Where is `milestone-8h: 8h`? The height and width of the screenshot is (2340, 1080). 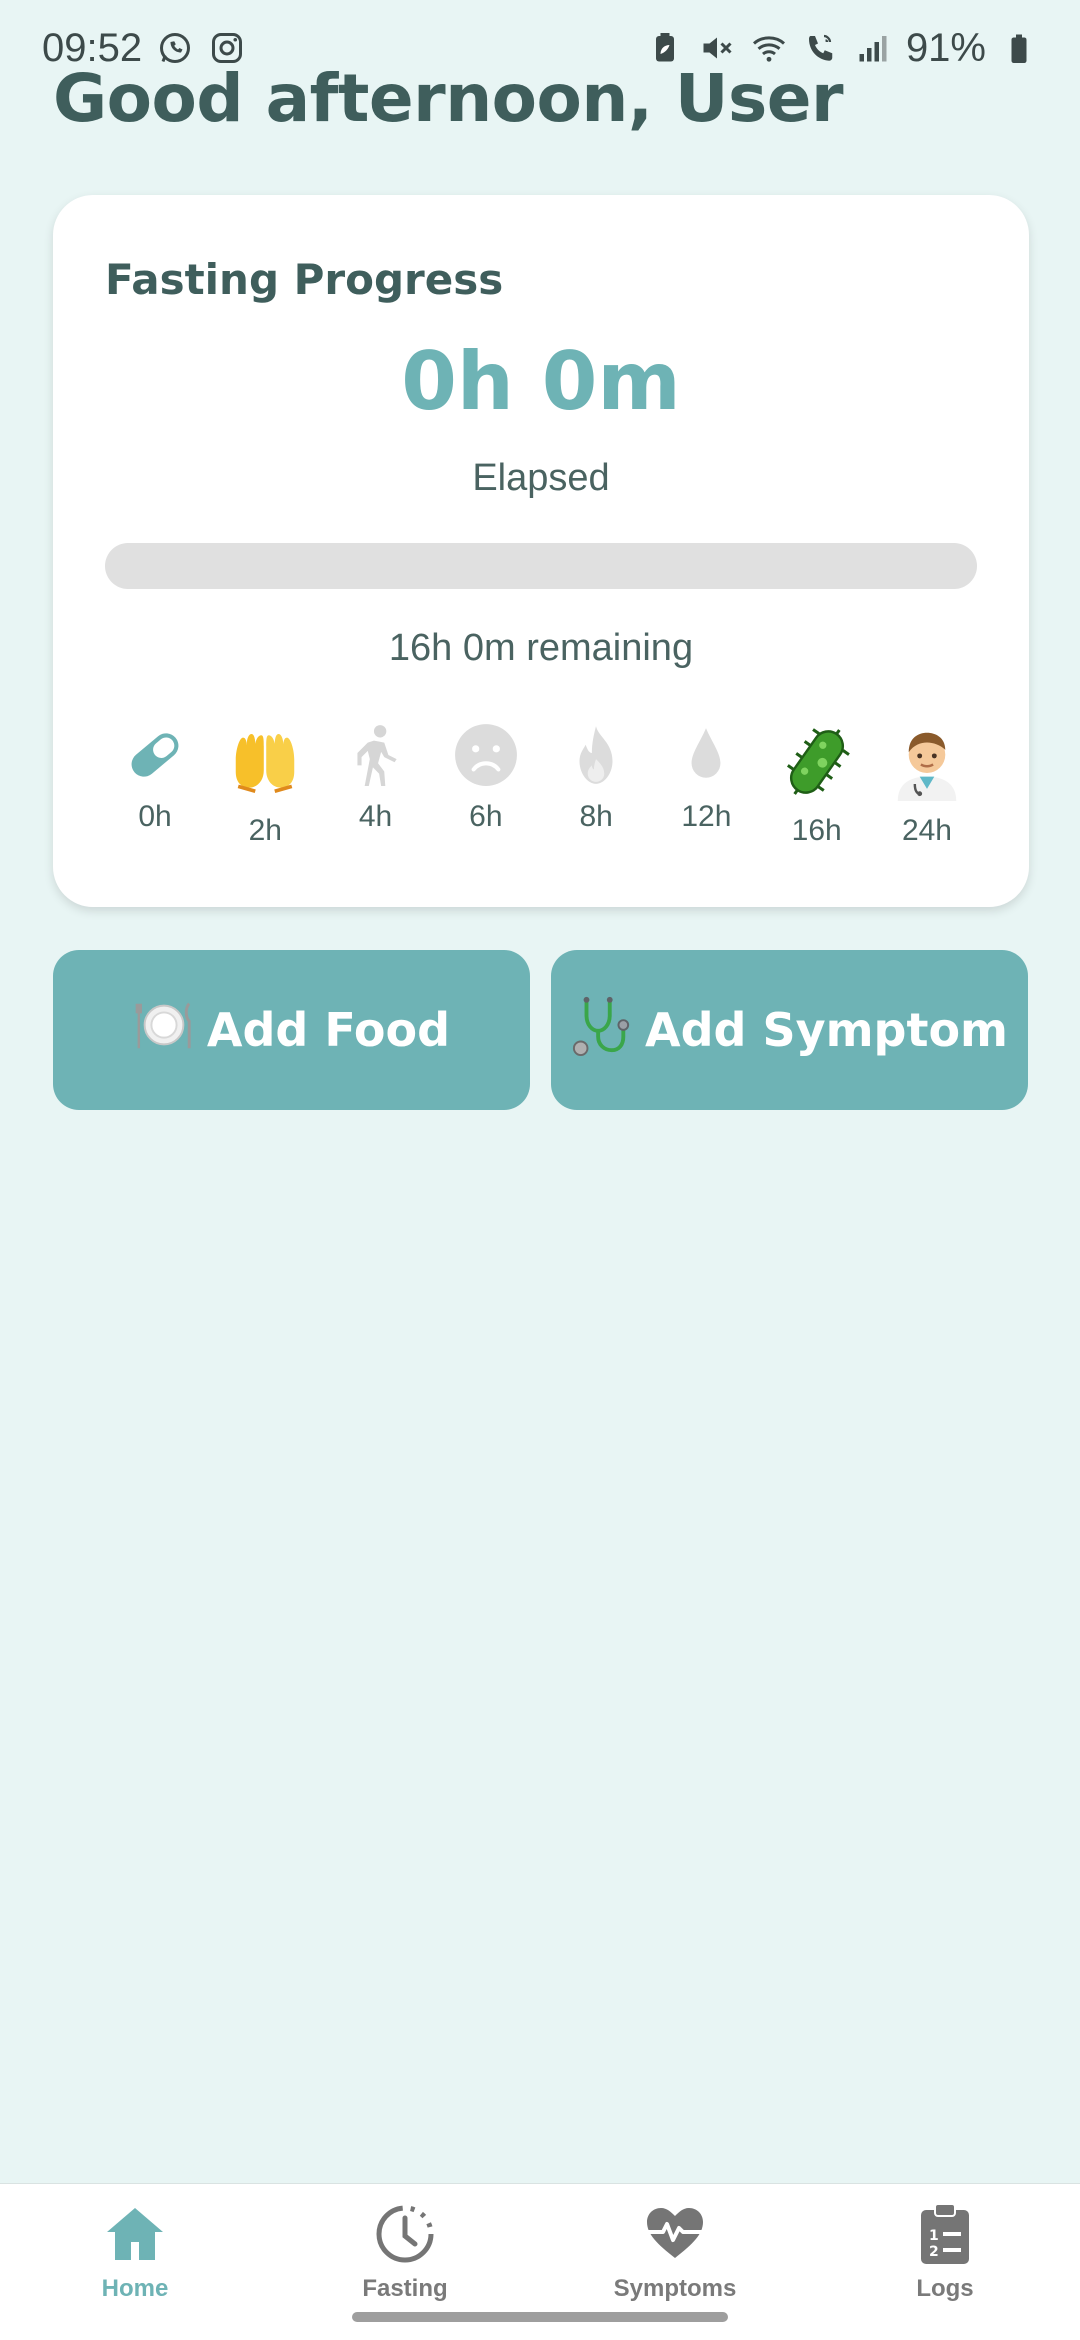 milestone-8h: 8h is located at coordinates (596, 795).